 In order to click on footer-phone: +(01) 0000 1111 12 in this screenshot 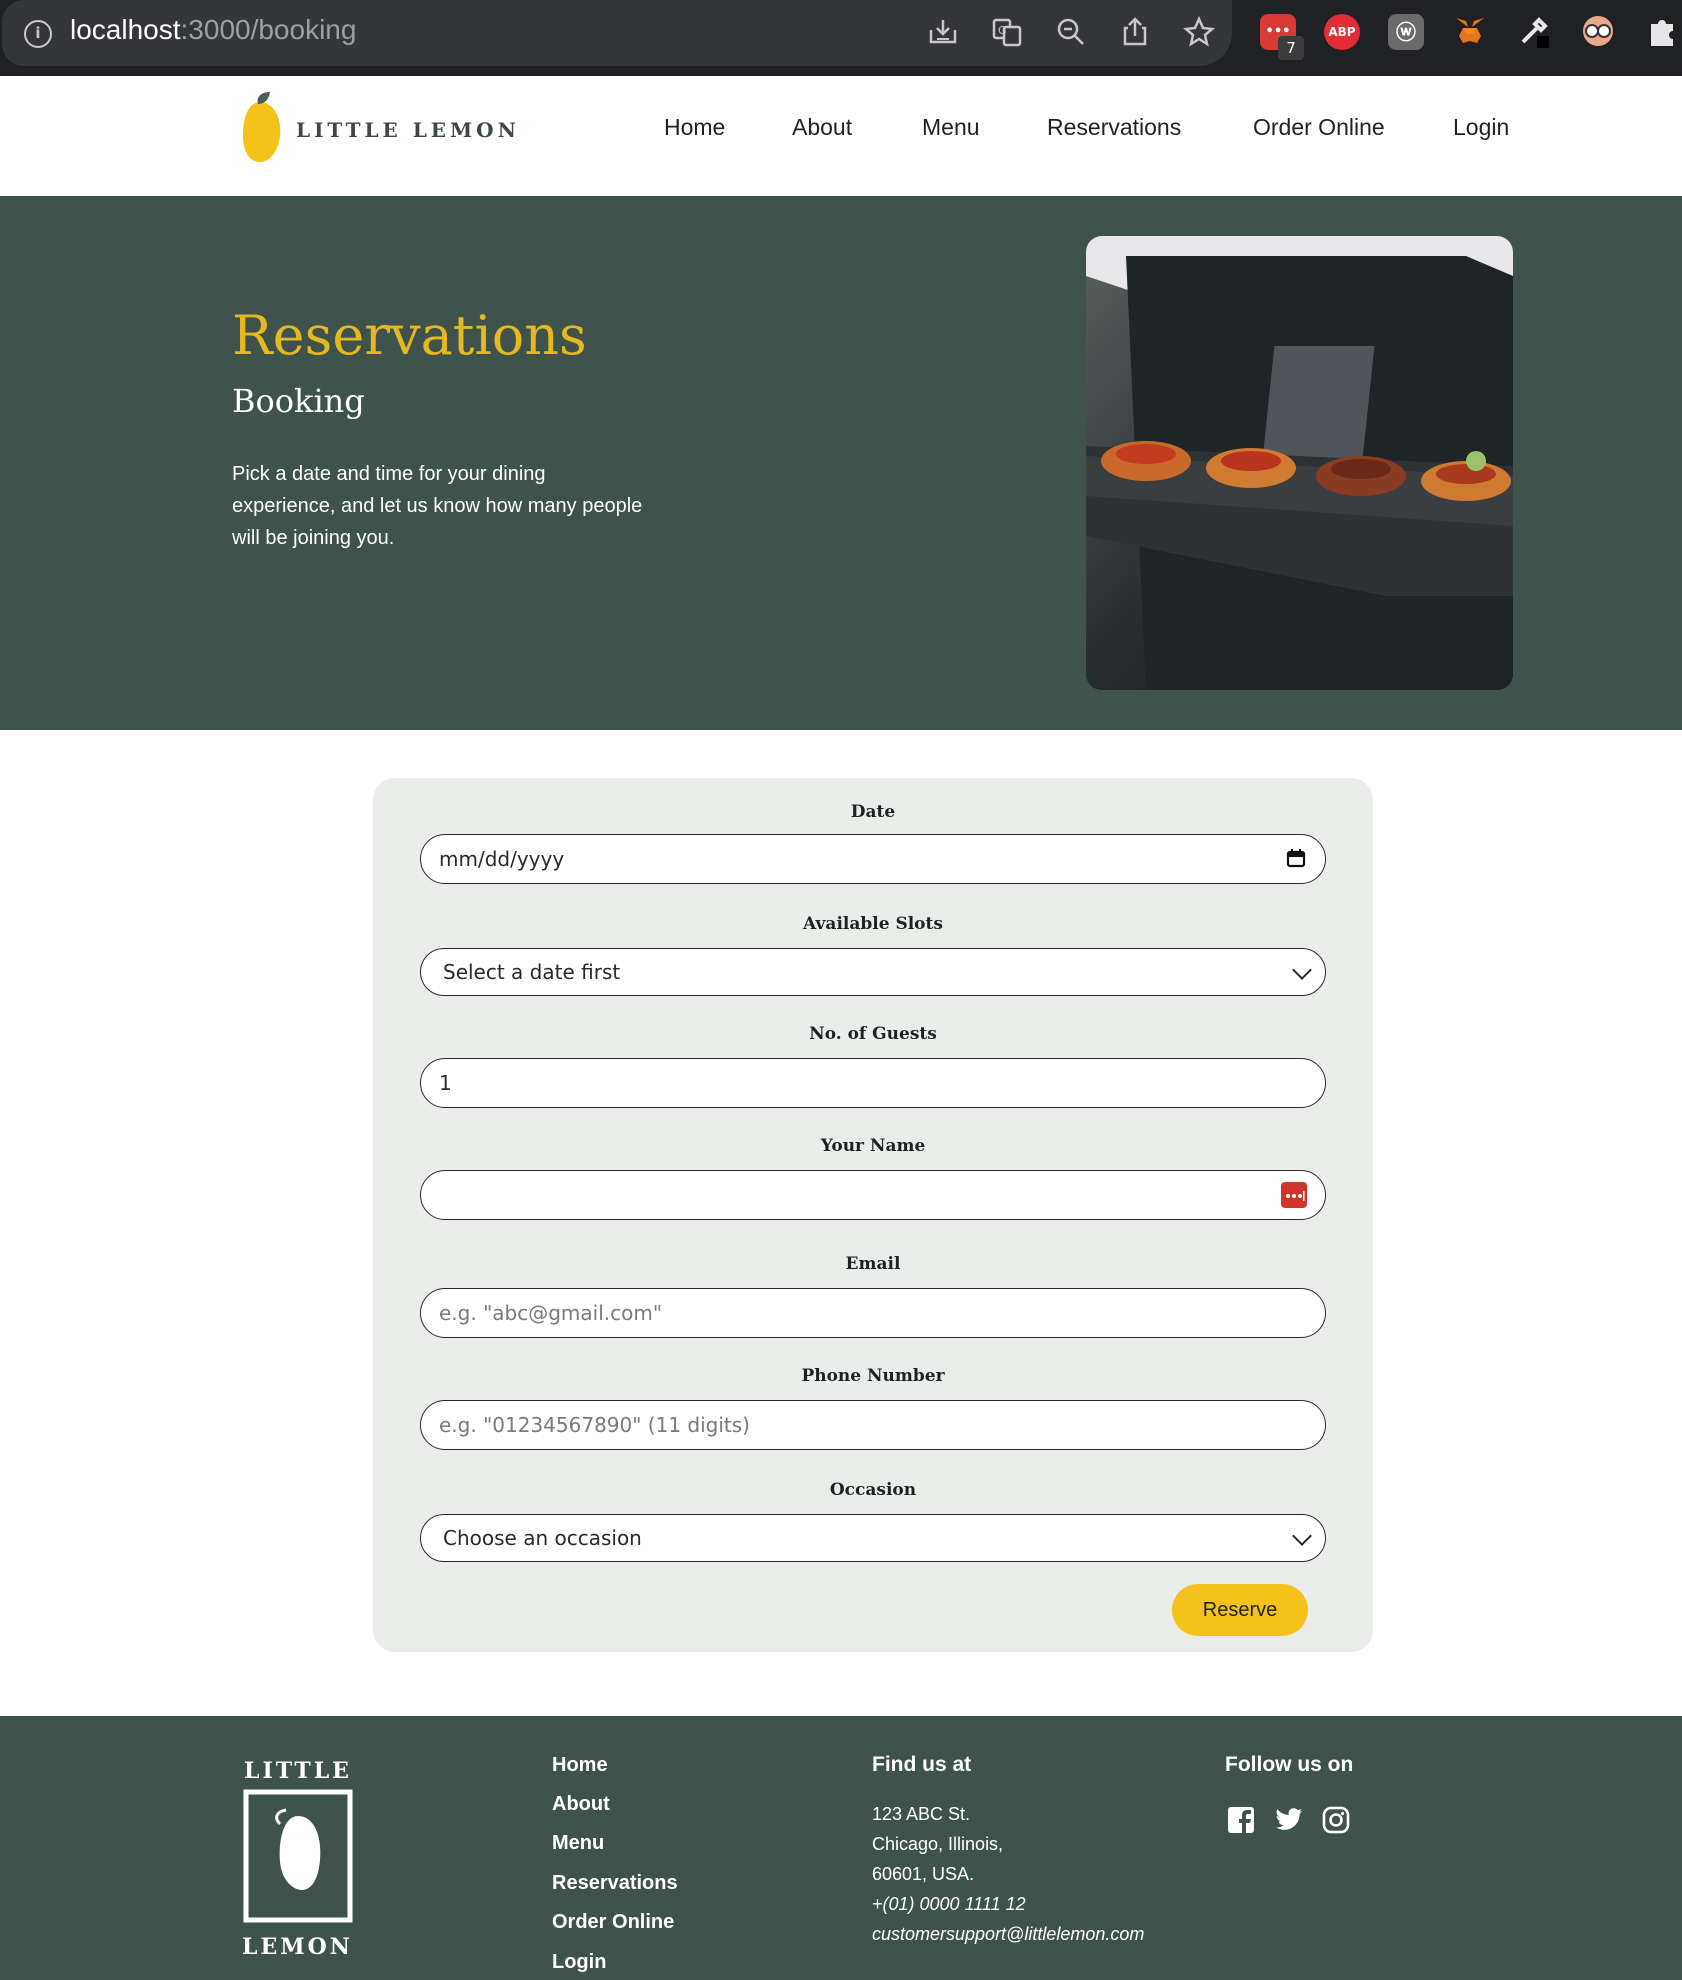, I will do `click(949, 1904)`.